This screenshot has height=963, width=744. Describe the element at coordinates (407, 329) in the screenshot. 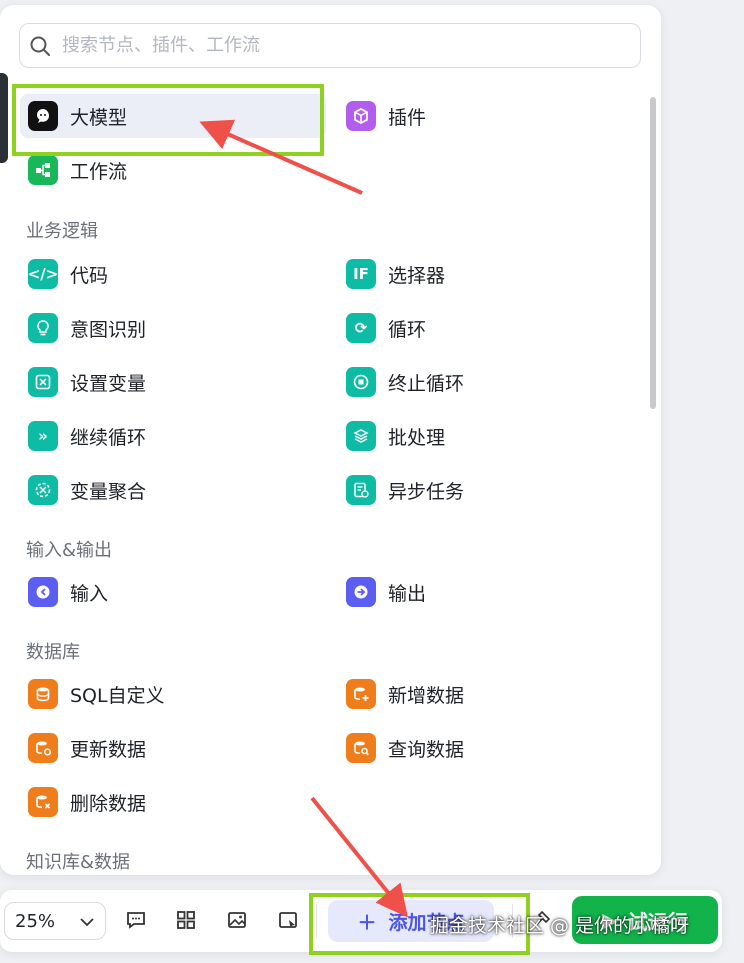

I see `node-item-label: 循环` at that location.